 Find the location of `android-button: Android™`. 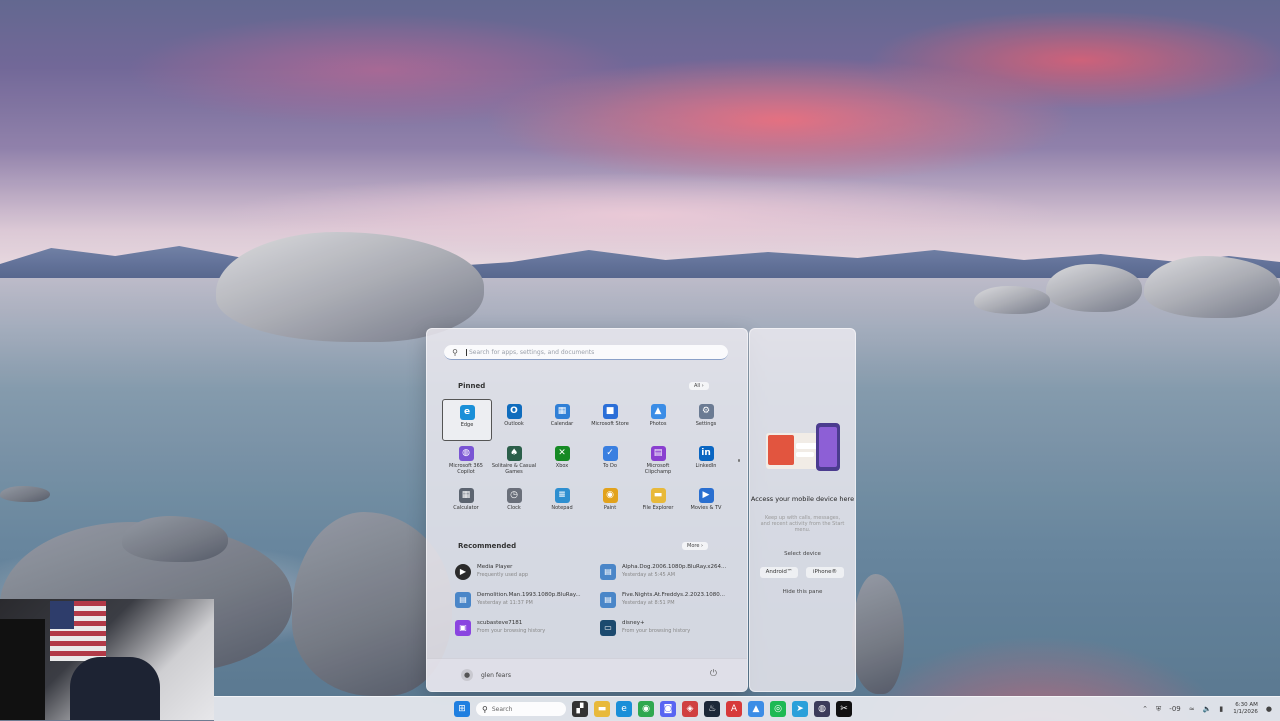

android-button: Android™ is located at coordinates (779, 572).